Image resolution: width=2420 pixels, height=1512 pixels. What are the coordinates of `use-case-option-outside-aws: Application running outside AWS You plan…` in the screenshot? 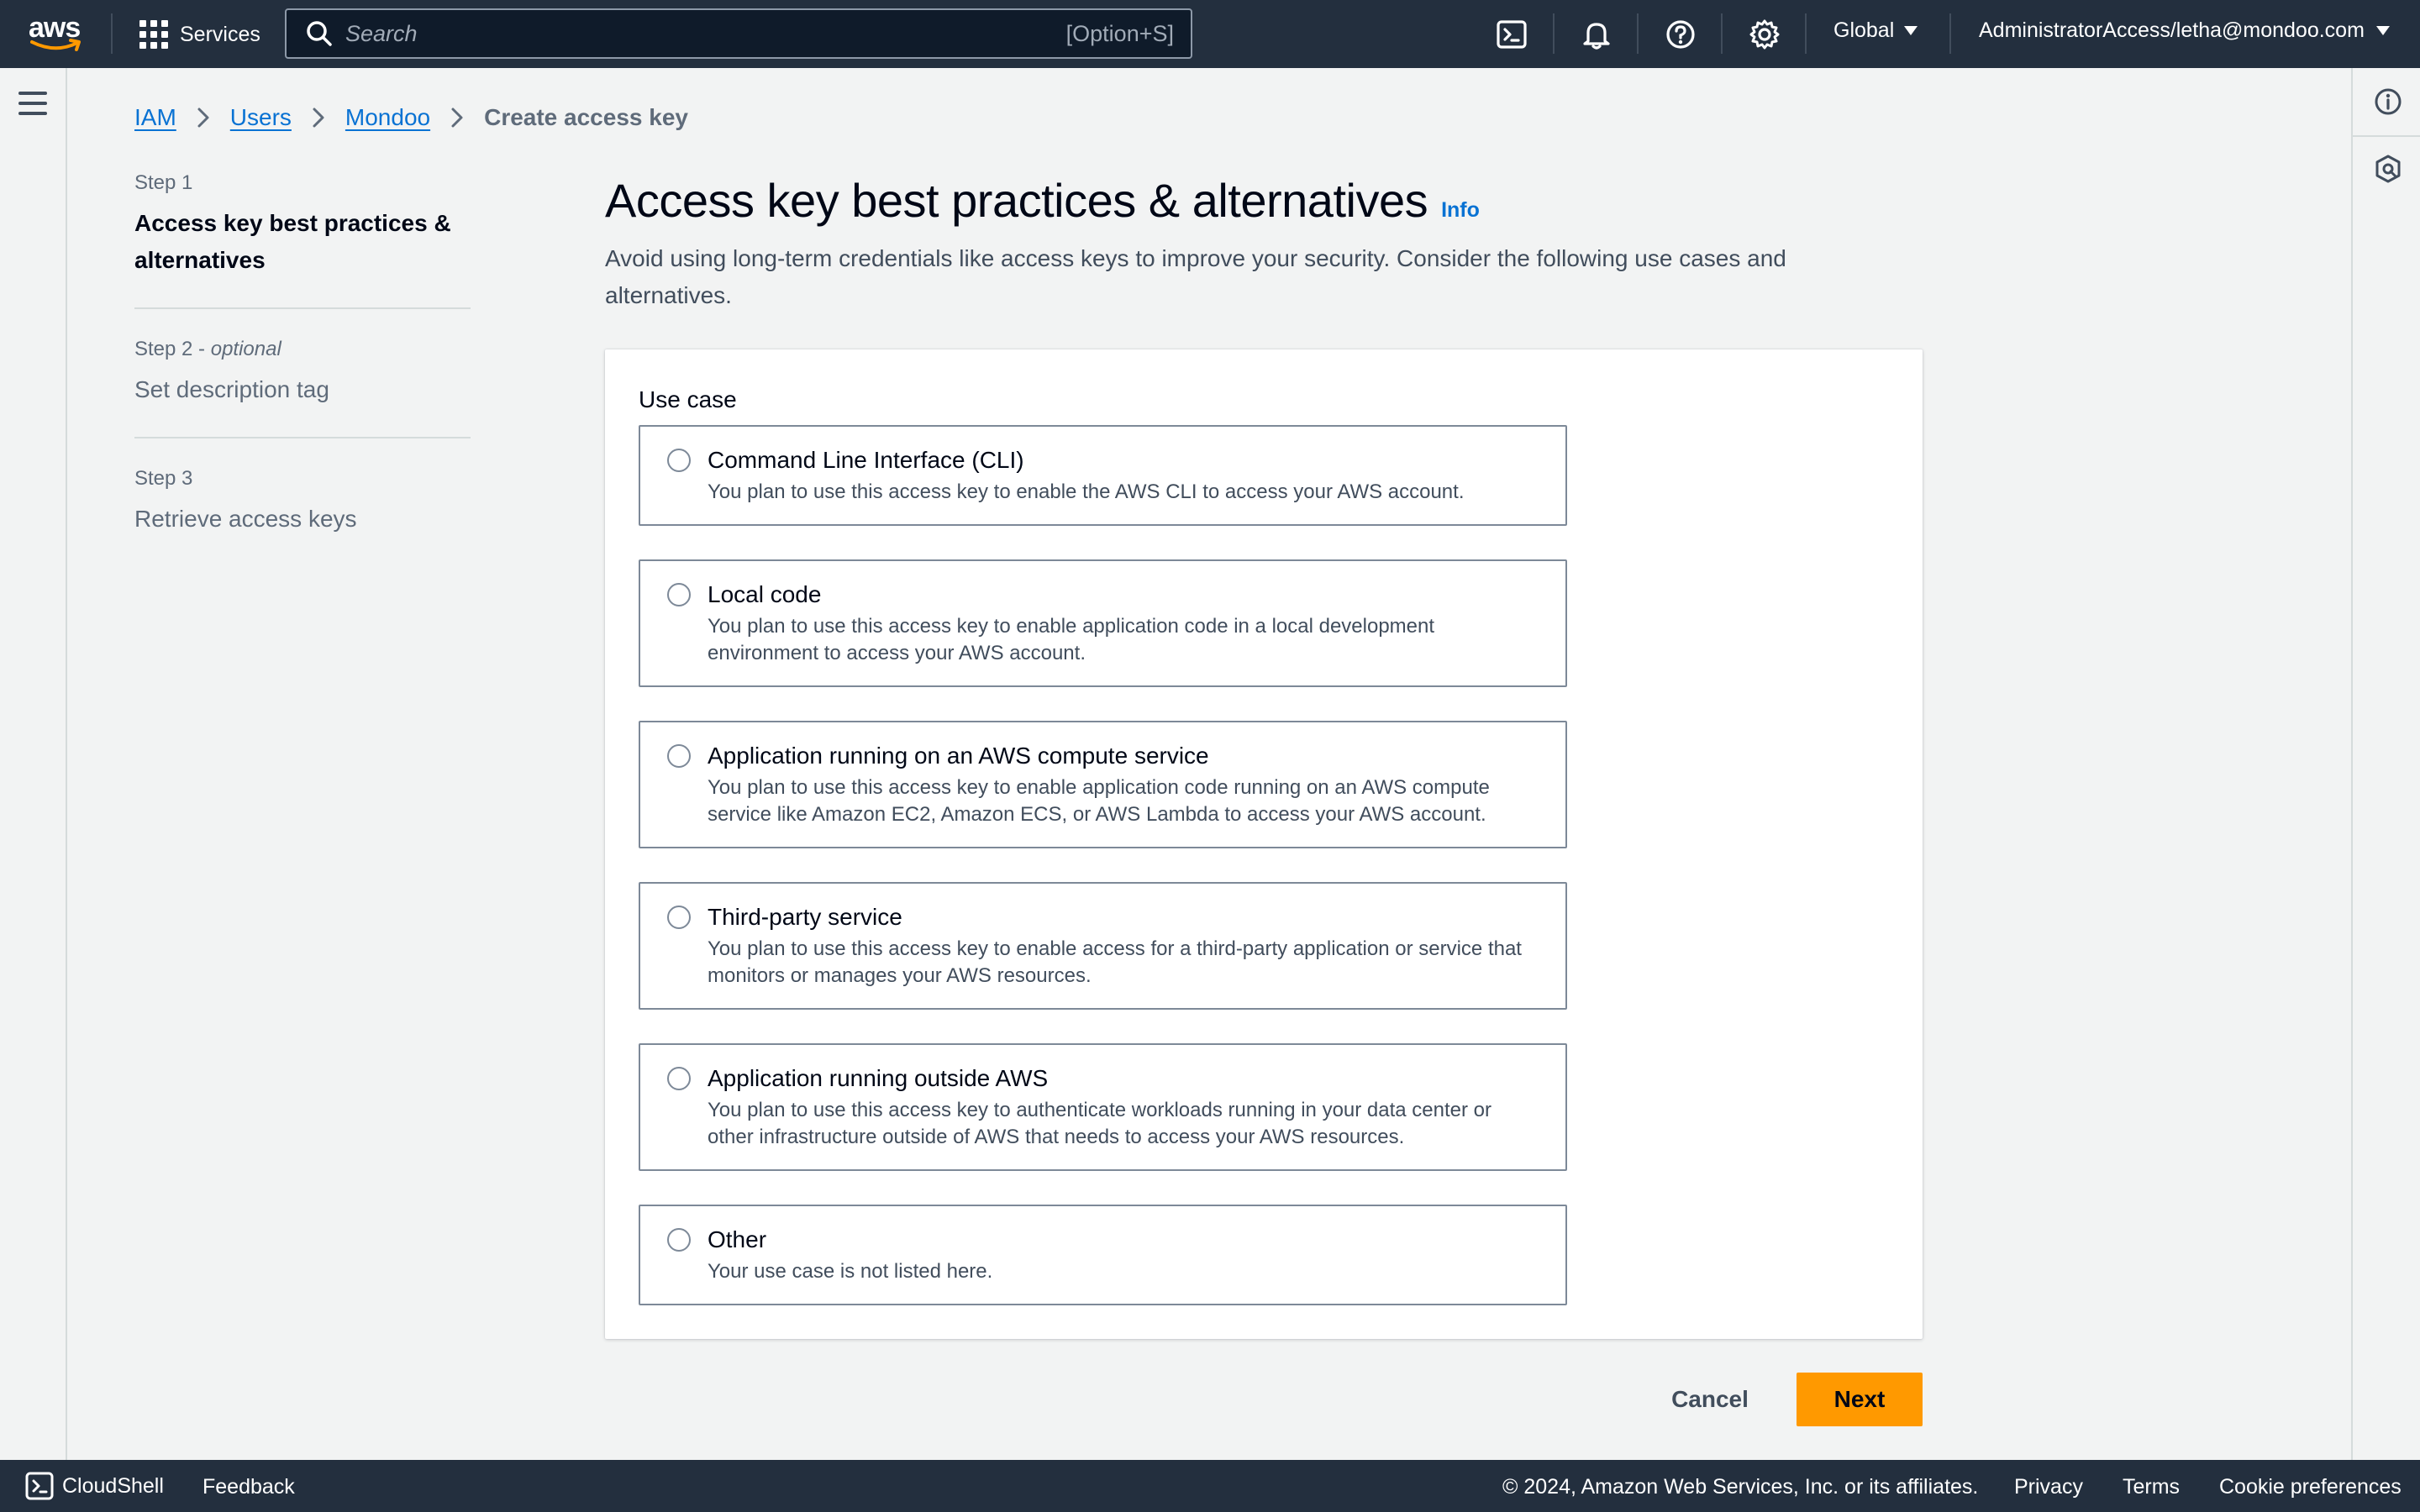 It's located at (1103, 1107).